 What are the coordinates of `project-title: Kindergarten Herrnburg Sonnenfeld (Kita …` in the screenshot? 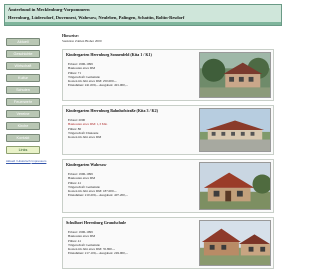 It's located at (109, 54).